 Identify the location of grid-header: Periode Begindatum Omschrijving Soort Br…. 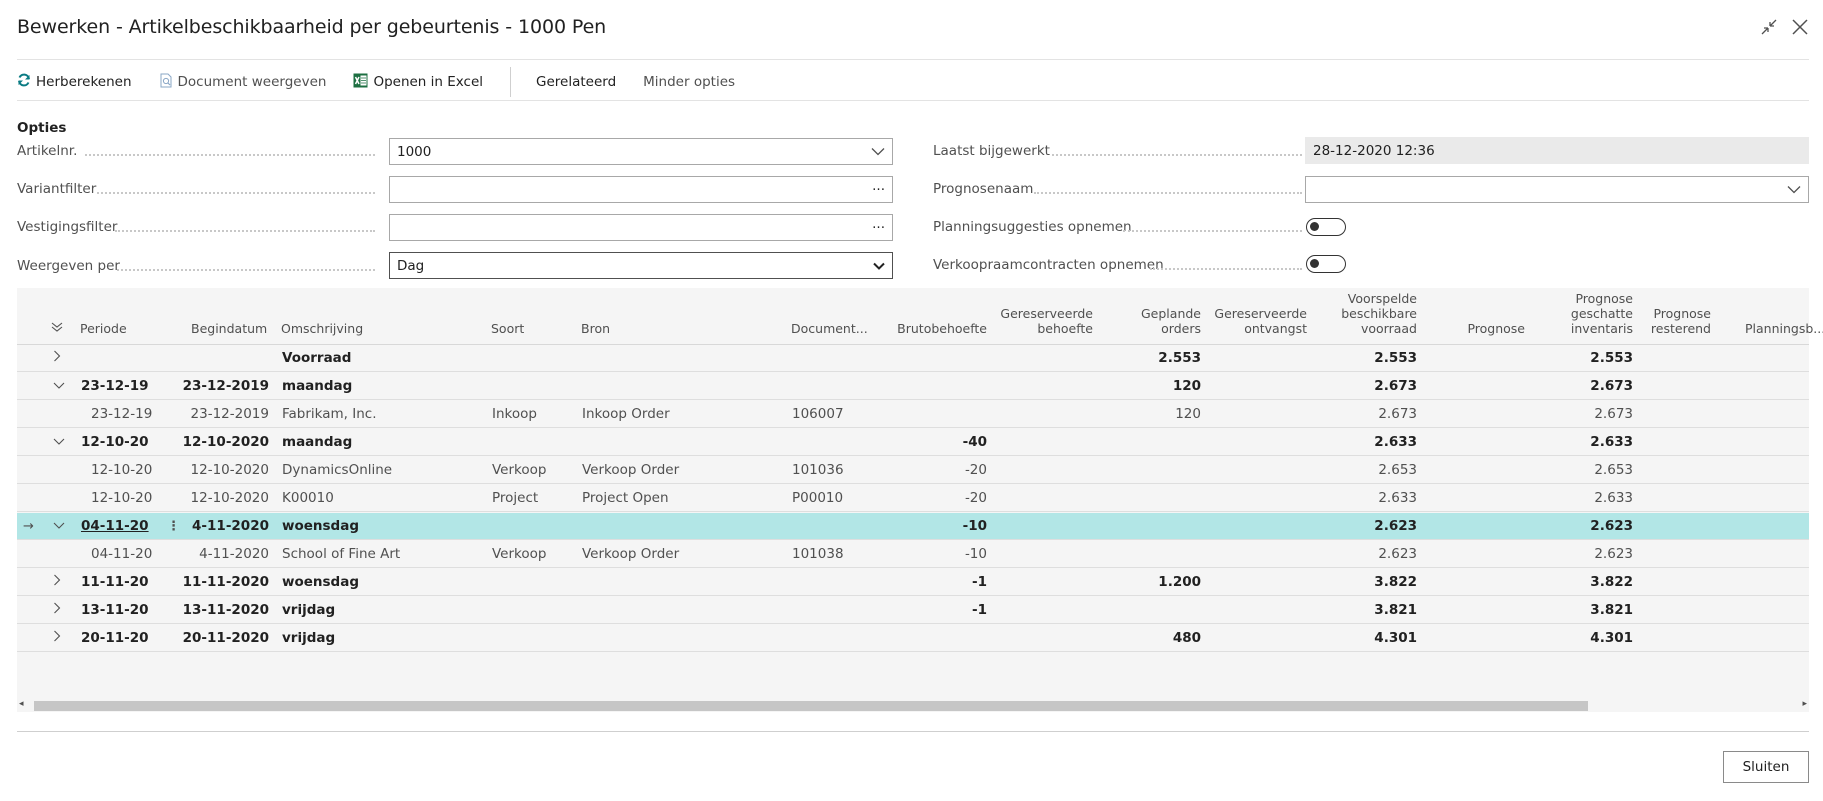
(920, 316).